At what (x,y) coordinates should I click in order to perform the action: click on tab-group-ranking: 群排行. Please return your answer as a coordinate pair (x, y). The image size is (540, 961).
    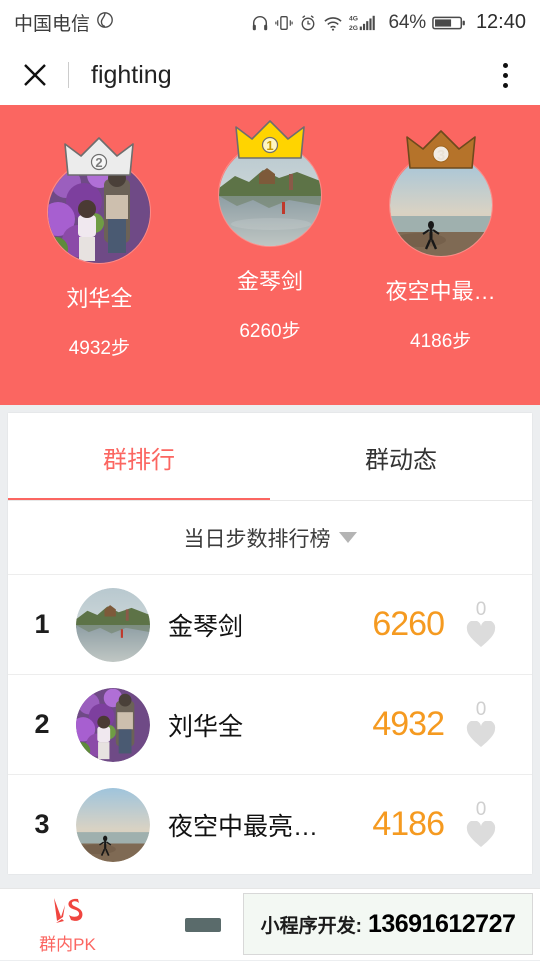
    Looking at the image, I should click on (139, 457).